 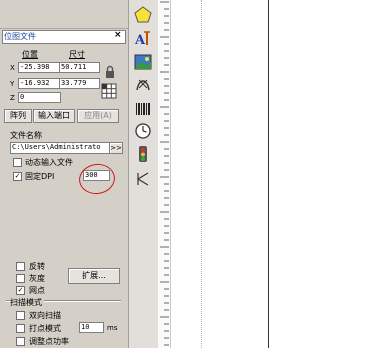 What do you see at coordinates (112, 328) in the screenshot?
I see `dot-mode-unit: ms` at bounding box center [112, 328].